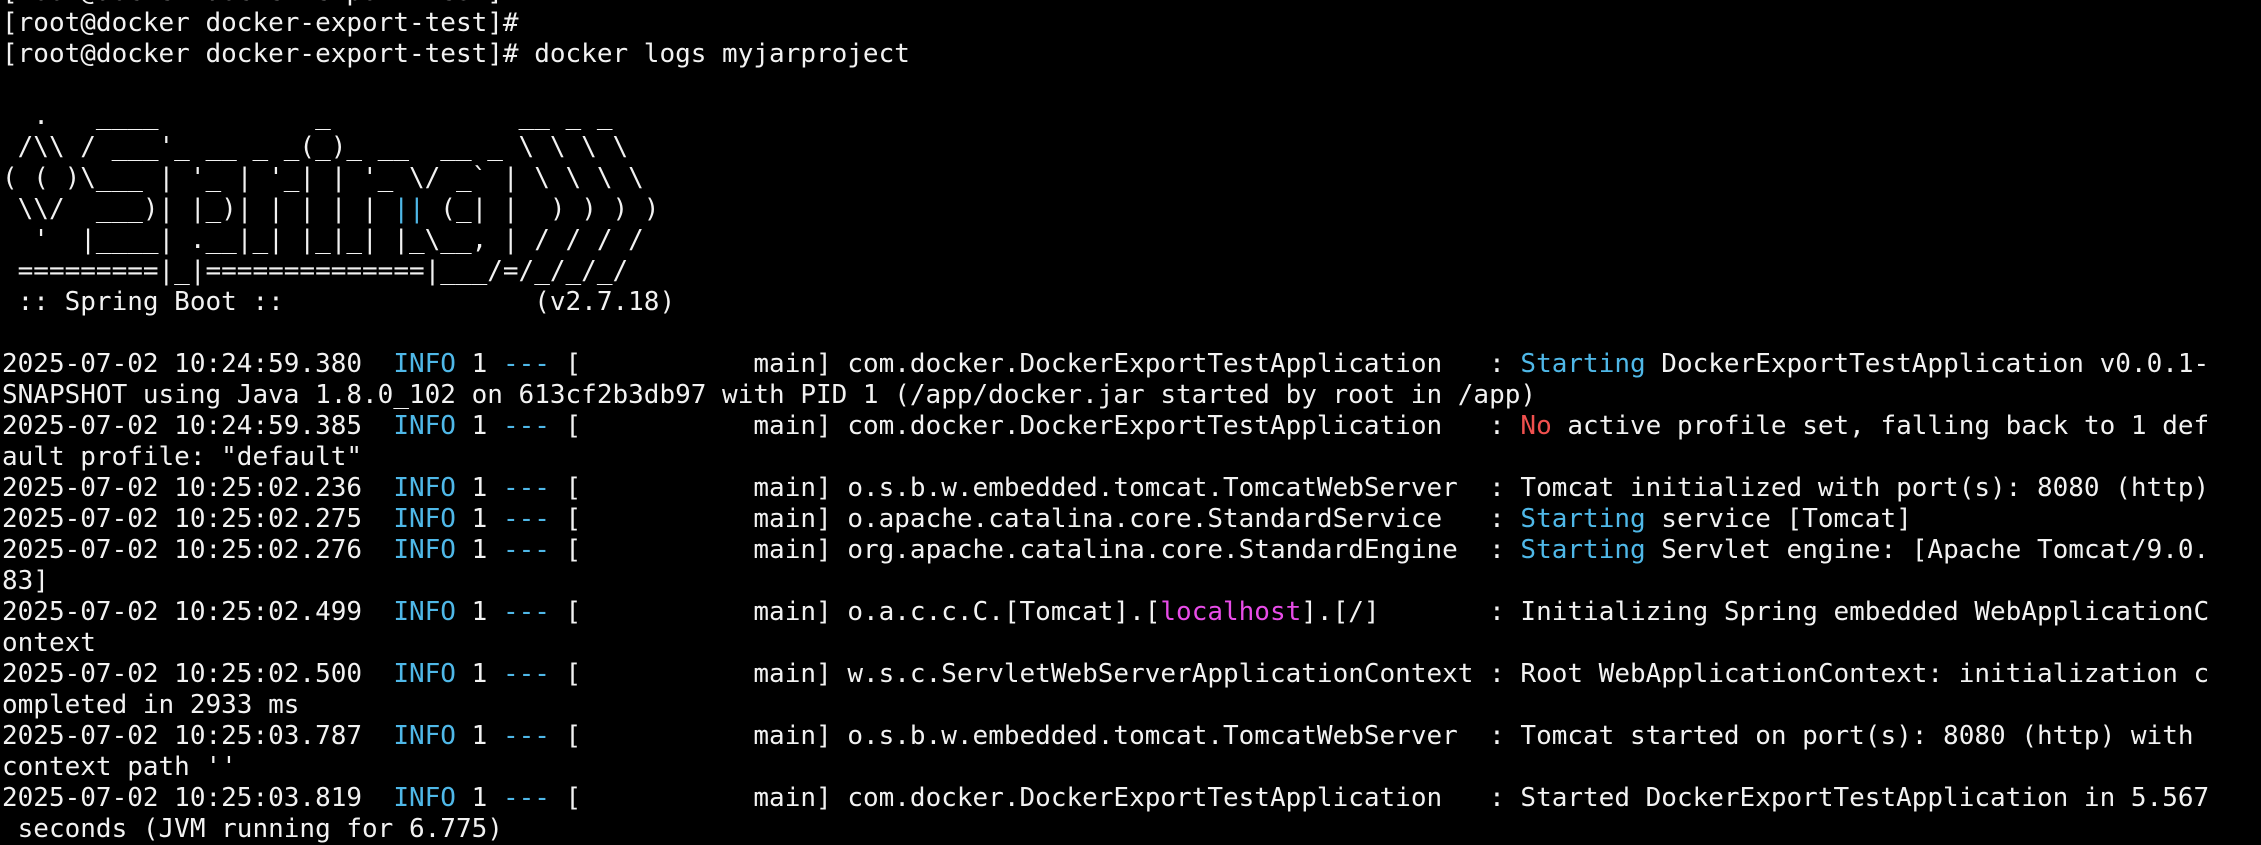 The width and height of the screenshot is (2261, 845). What do you see at coordinates (1131, 147) in the screenshot?
I see `terminal-line: /\\ / ___'_ __ _ _(_)_ __ __ _ \ \ \ \` at bounding box center [1131, 147].